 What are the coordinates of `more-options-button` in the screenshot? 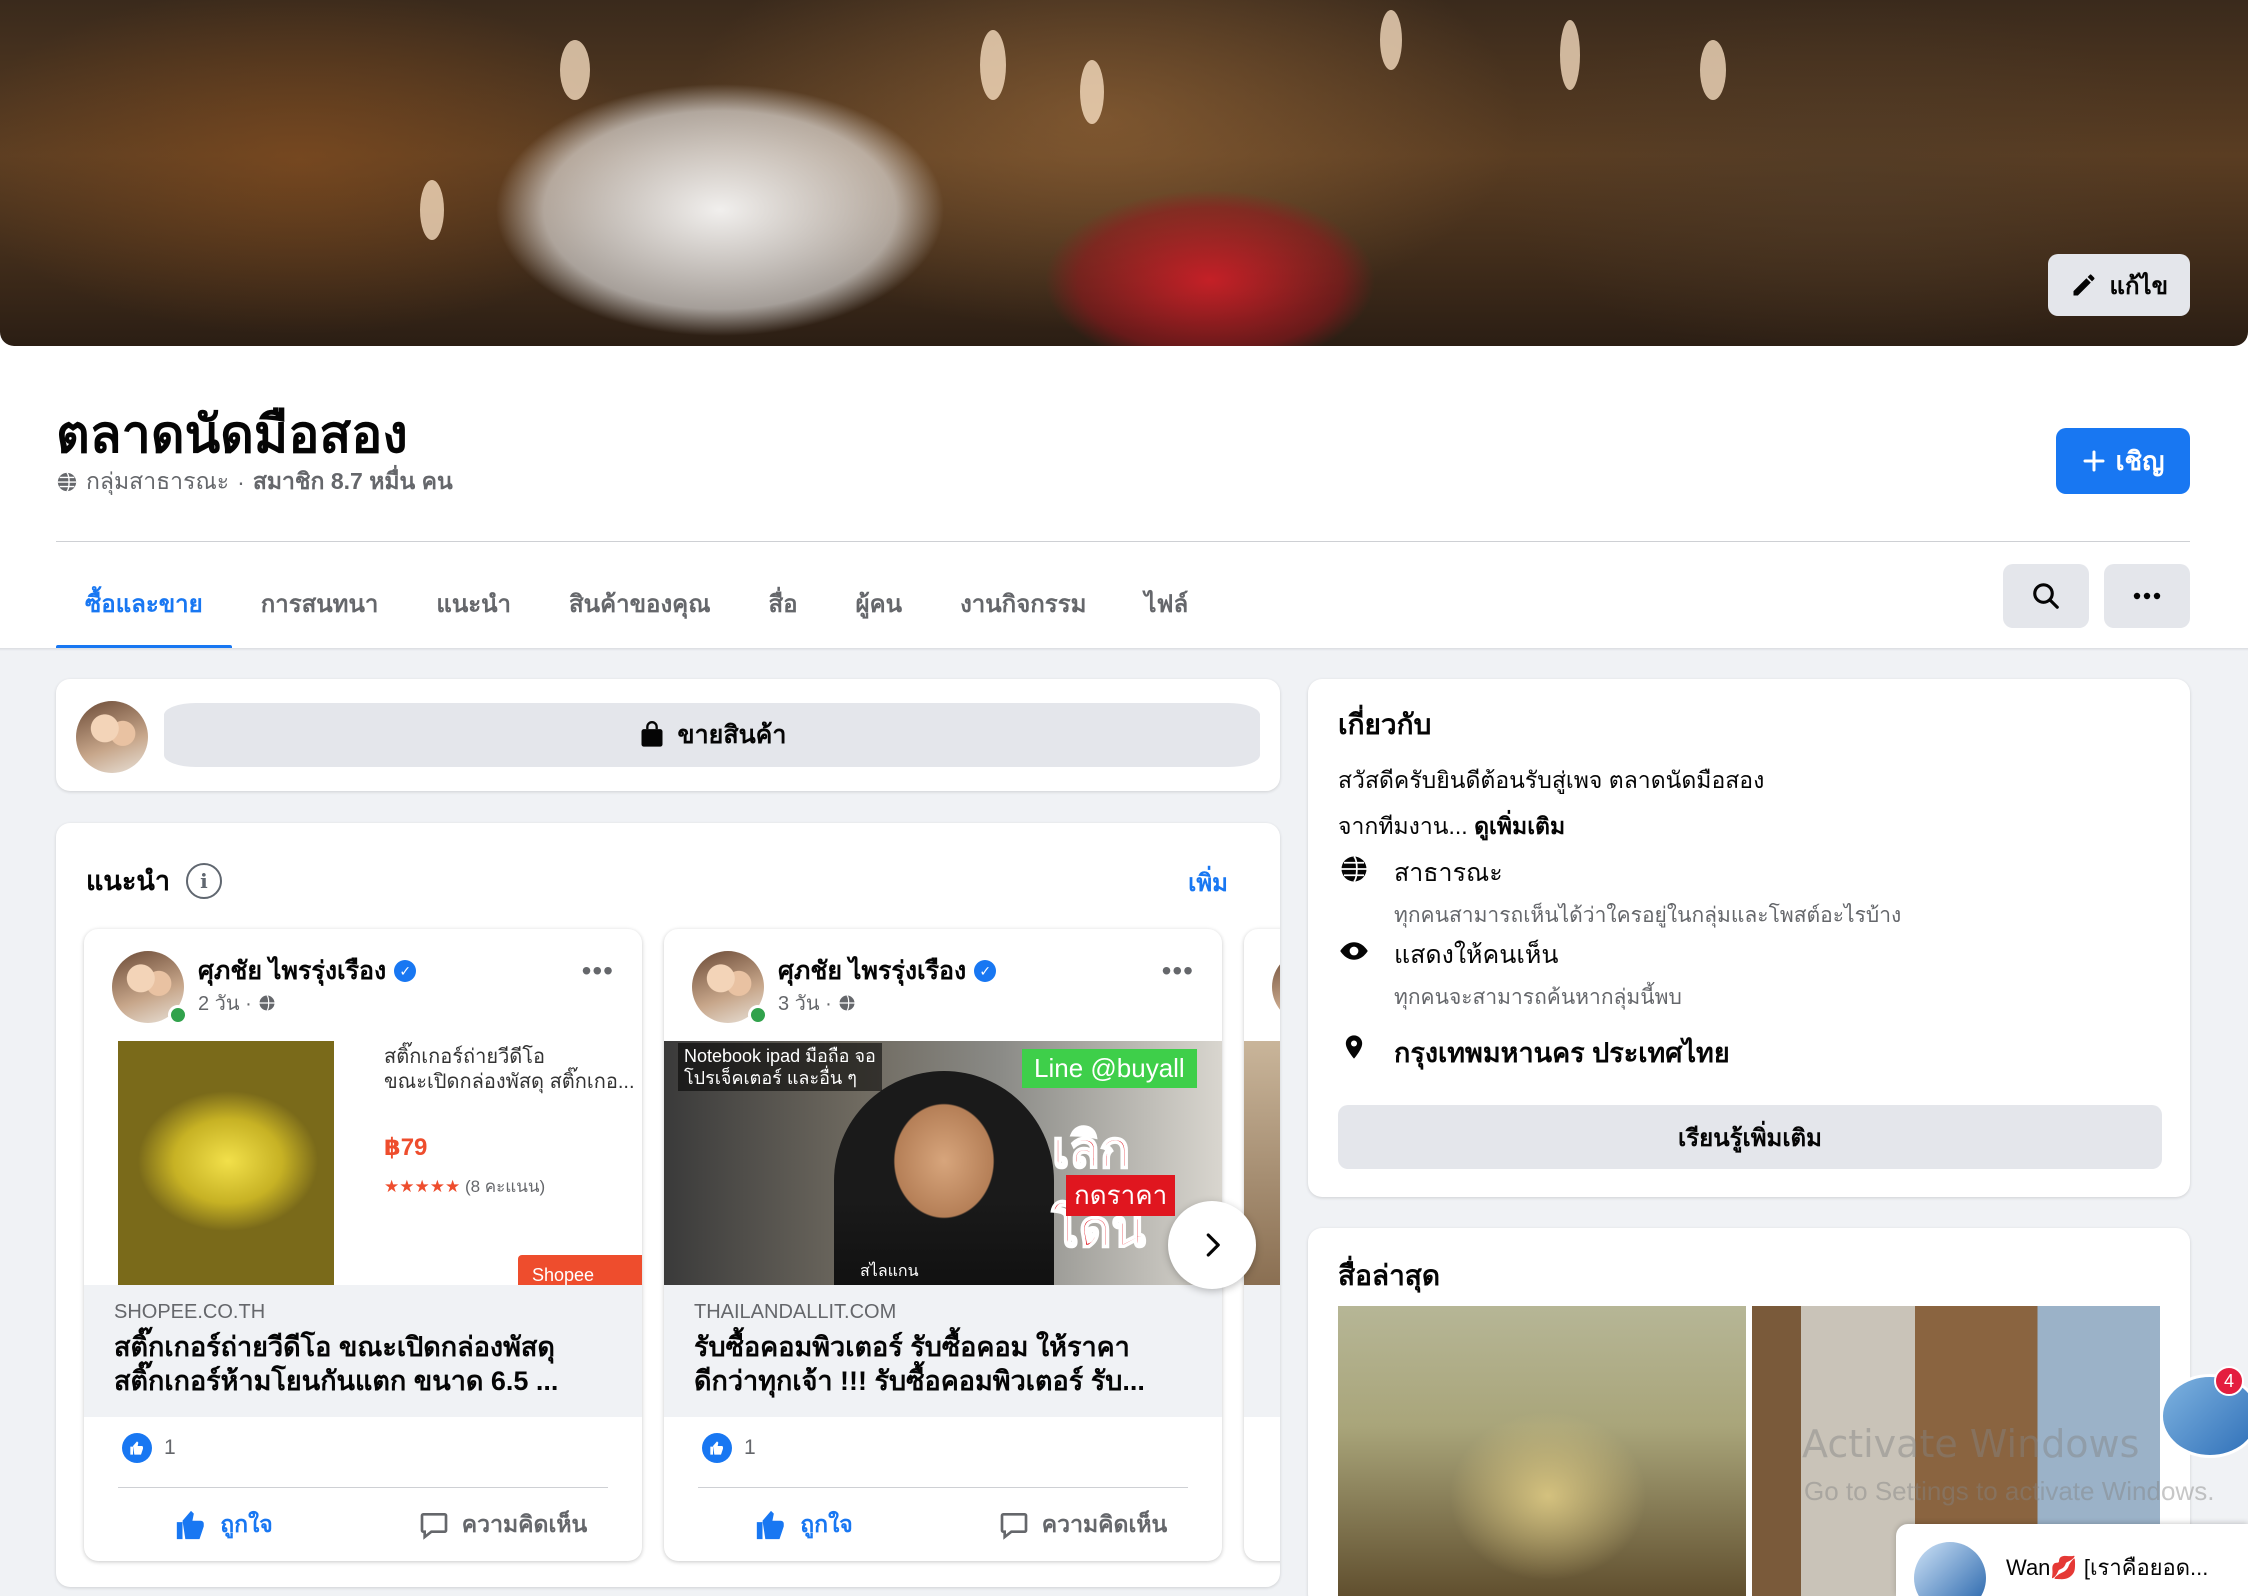 It's located at (2147, 596).